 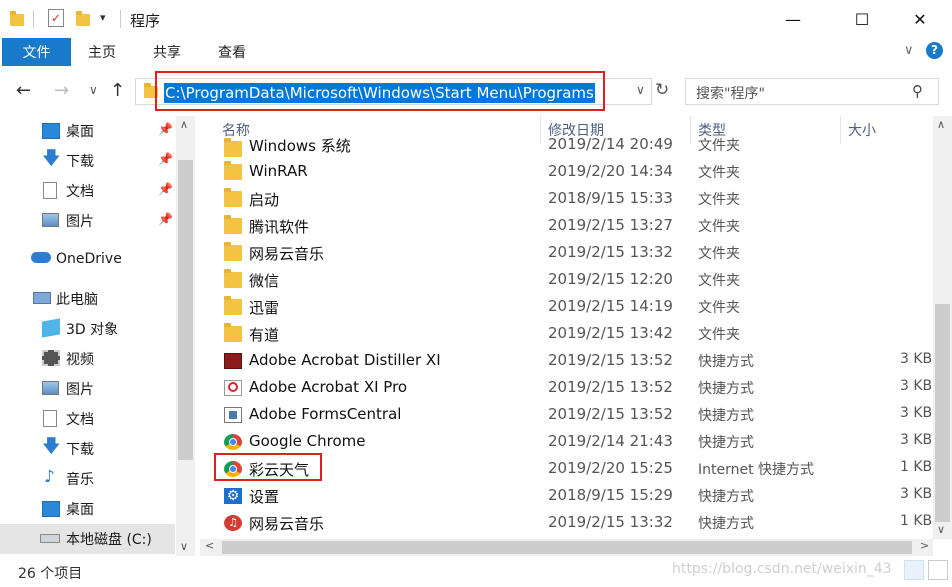 What do you see at coordinates (566, 198) in the screenshot?
I see `file-row: 启动 2018/9/15 15:33 文件夹` at bounding box center [566, 198].